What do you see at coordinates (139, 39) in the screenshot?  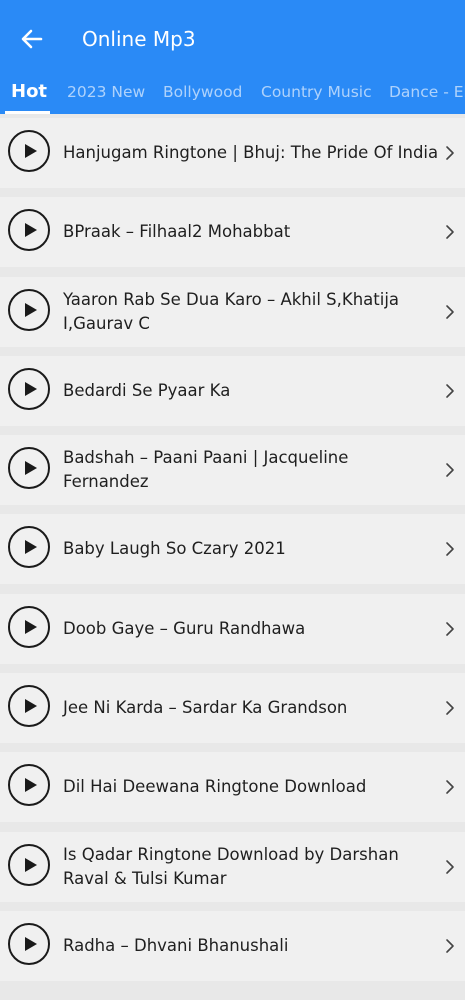 I see `page-title: Online Mp3` at bounding box center [139, 39].